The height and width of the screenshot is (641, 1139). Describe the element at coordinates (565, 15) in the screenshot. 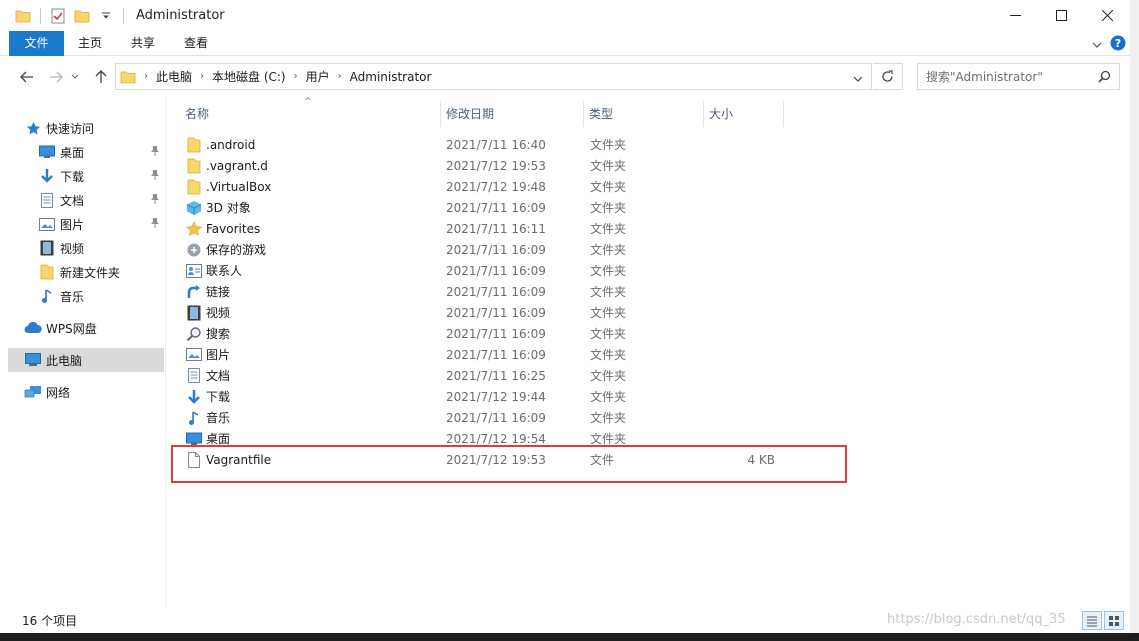

I see `title-bar: Administrator` at that location.